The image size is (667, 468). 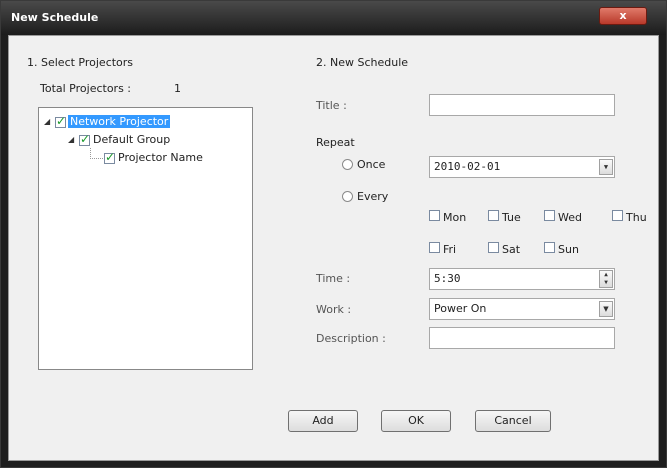 I want to click on time-input: 5:30 ▲ ▼, so click(x=522, y=279).